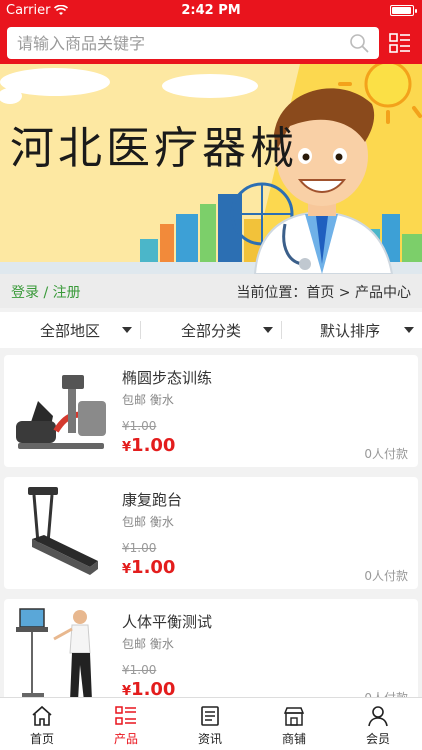 The width and height of the screenshot is (422, 750). Describe the element at coordinates (46, 292) in the screenshot. I see `login-register-link: 登录 / 注册` at that location.